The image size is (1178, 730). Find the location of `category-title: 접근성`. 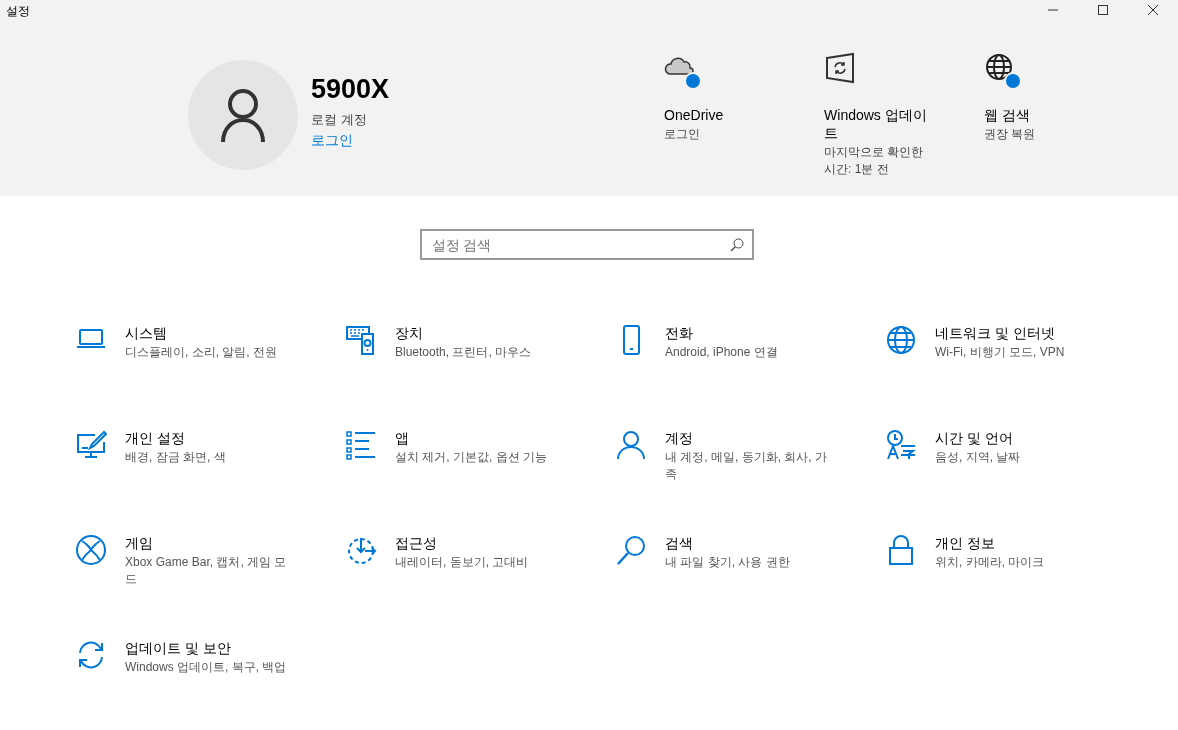

category-title: 접근성 is located at coordinates (480, 543).